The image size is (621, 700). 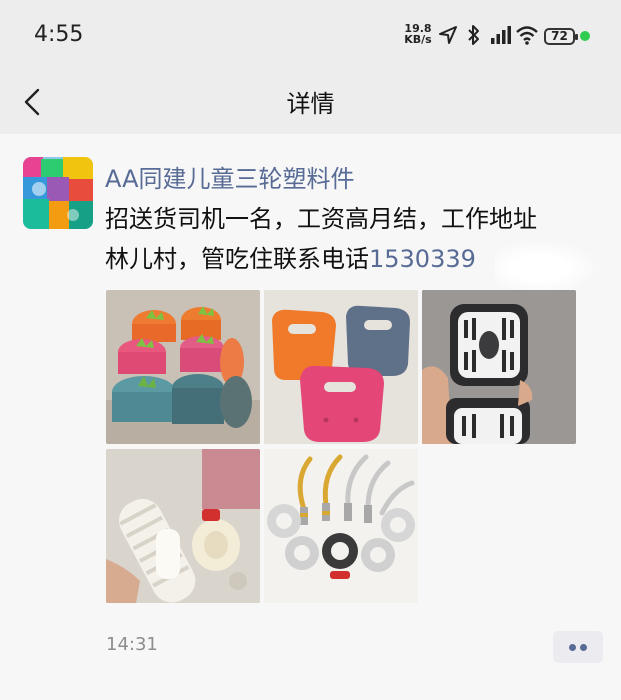 I want to click on bluetooth-icon, so click(x=473, y=35).